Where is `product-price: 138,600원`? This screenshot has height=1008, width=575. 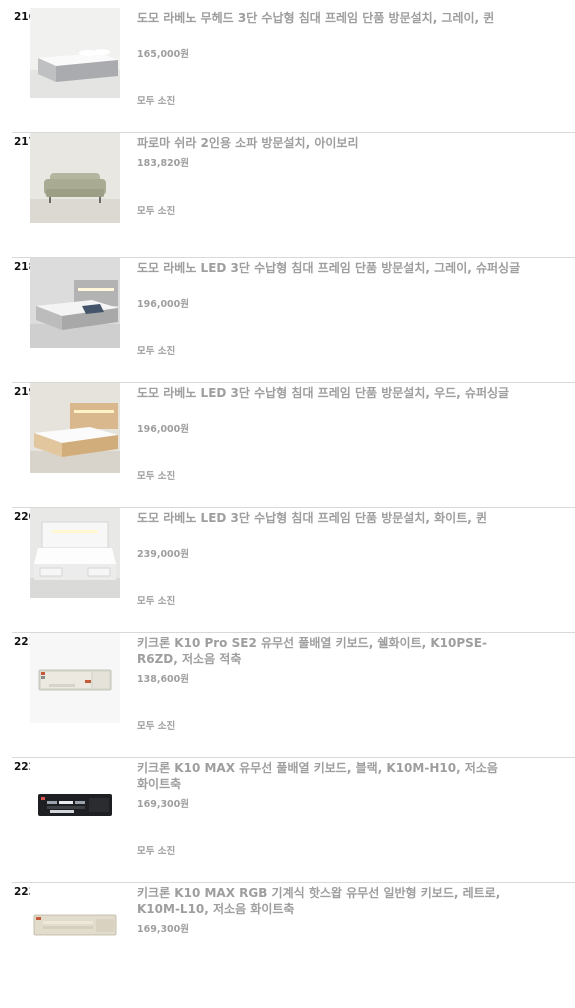
product-price: 138,600원 is located at coordinates (163, 679).